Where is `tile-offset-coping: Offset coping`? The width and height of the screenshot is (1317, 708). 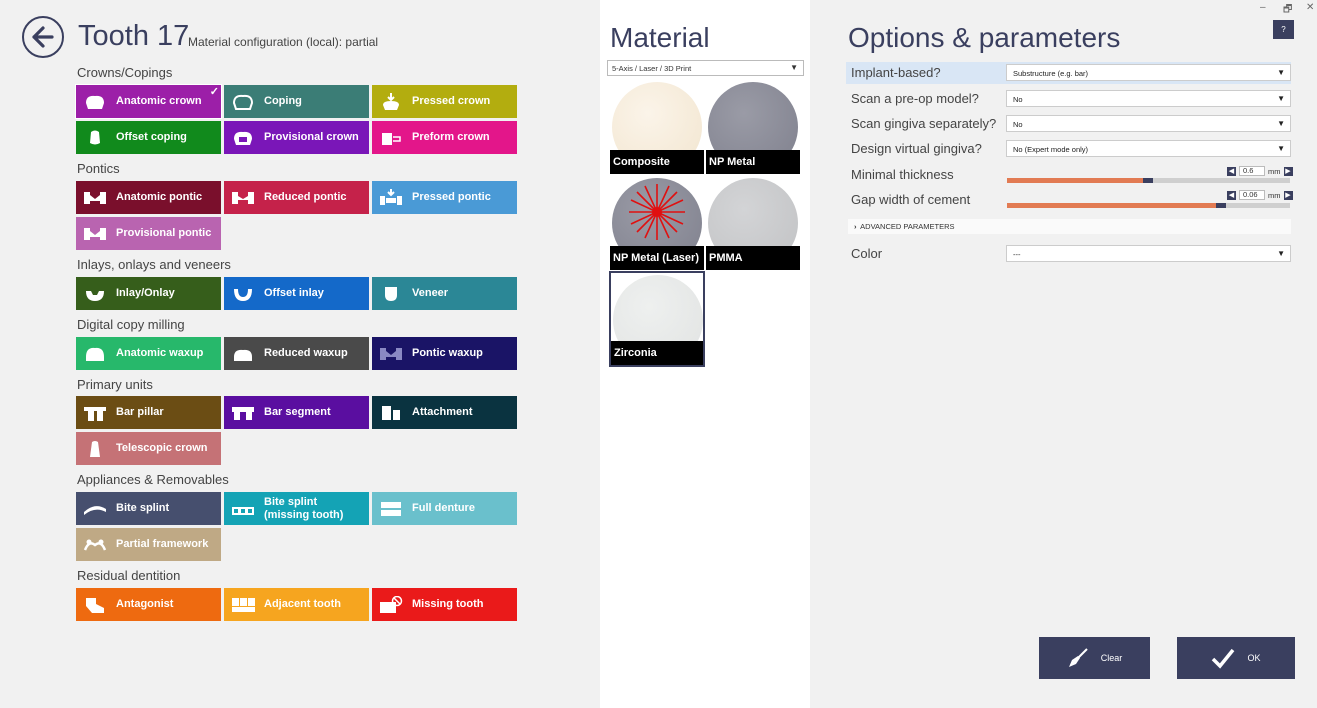 tile-offset-coping: Offset coping is located at coordinates (148, 137).